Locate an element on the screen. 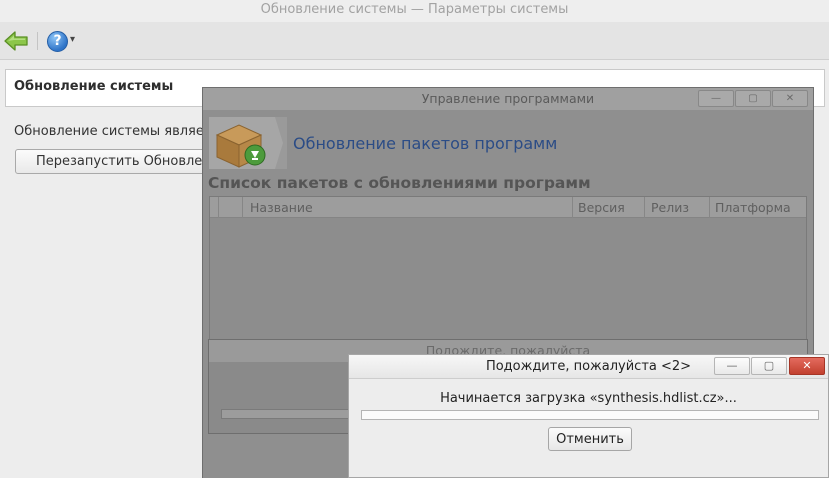 The height and width of the screenshot is (478, 829). section-heading: Обновление пакетов программ is located at coordinates (425, 143).